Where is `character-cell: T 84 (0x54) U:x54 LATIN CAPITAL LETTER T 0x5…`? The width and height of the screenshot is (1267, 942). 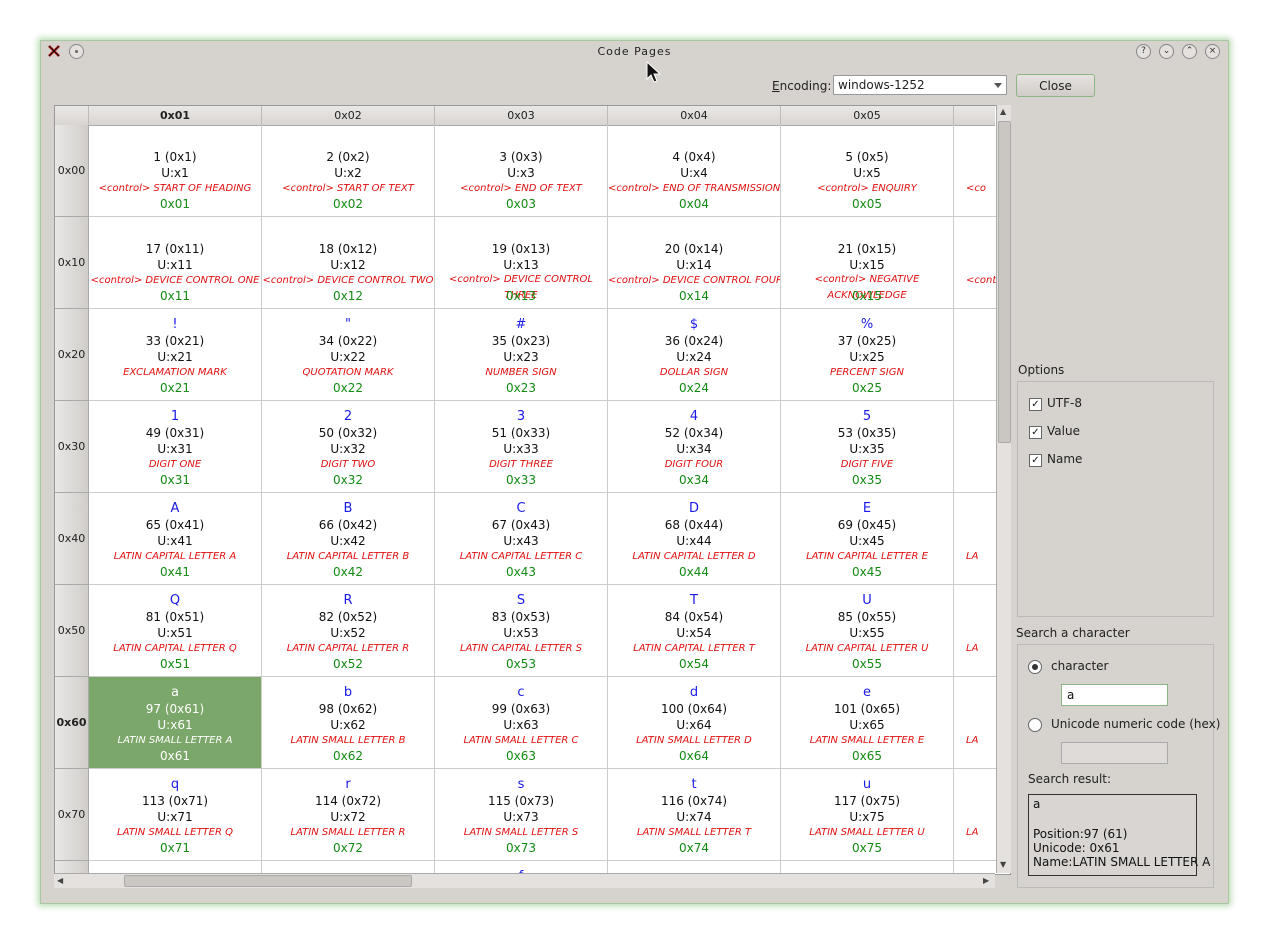
character-cell: T 84 (0x54) U:x54 LATIN CAPITAL LETTER T 0x5… is located at coordinates (694, 631).